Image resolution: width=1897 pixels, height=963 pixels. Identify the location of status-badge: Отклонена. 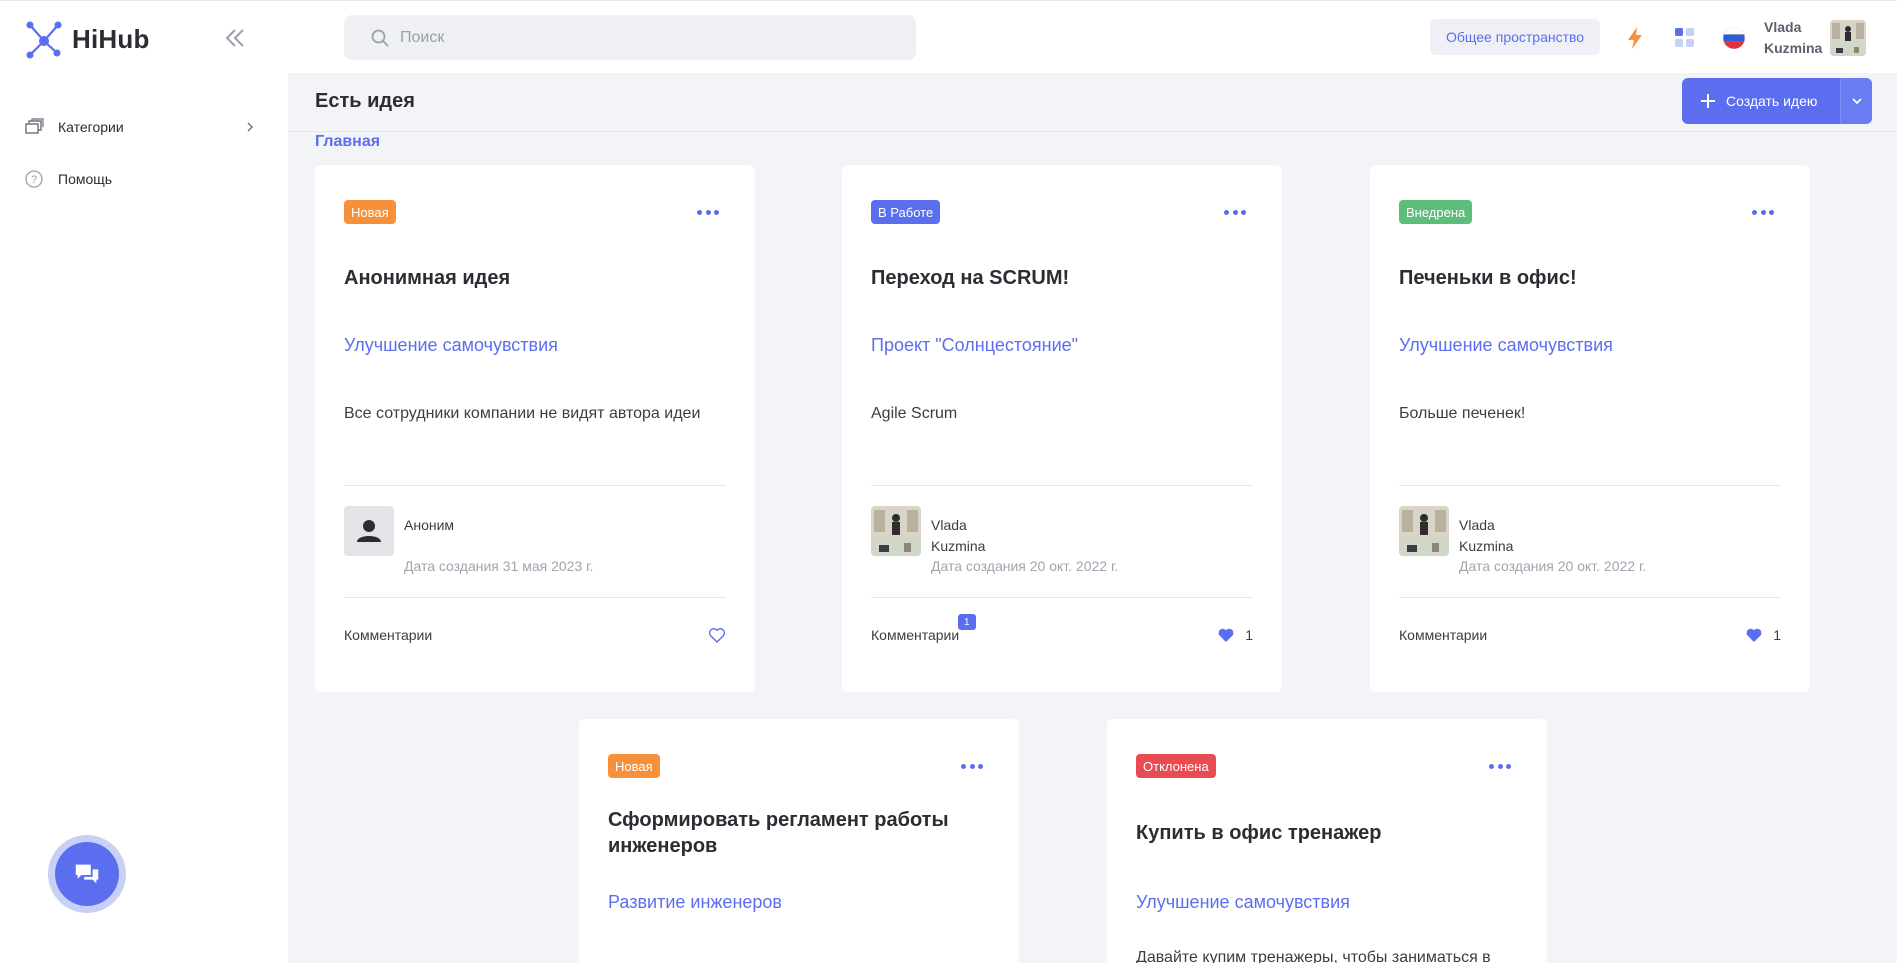
(1176, 766).